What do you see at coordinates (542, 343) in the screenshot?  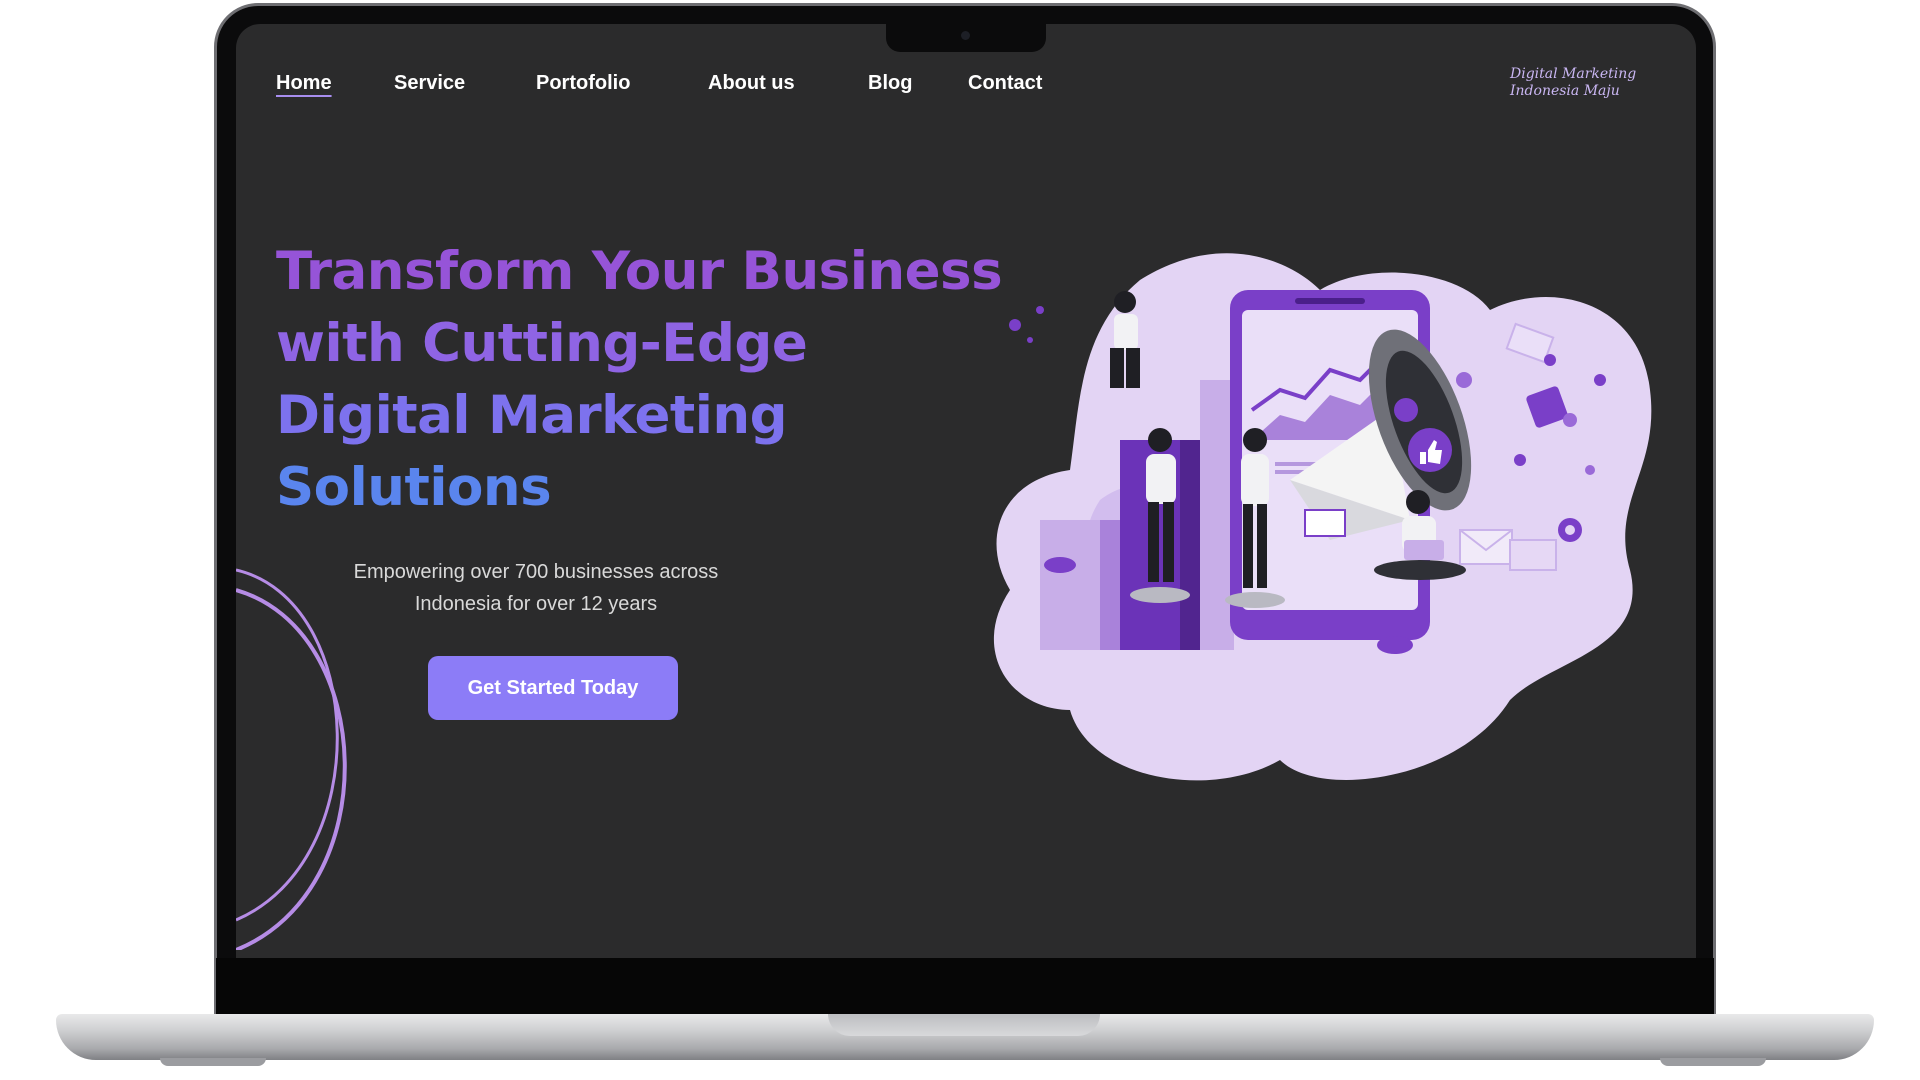 I see `hero-title-line-2: with Cutting-Edge` at bounding box center [542, 343].